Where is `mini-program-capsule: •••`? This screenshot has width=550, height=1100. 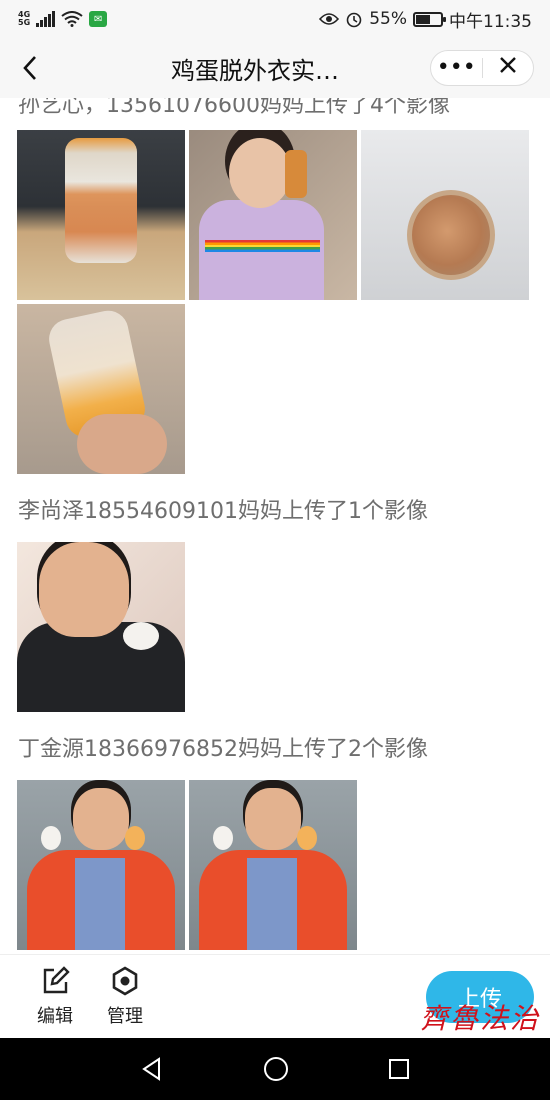 mini-program-capsule: ••• is located at coordinates (482, 68).